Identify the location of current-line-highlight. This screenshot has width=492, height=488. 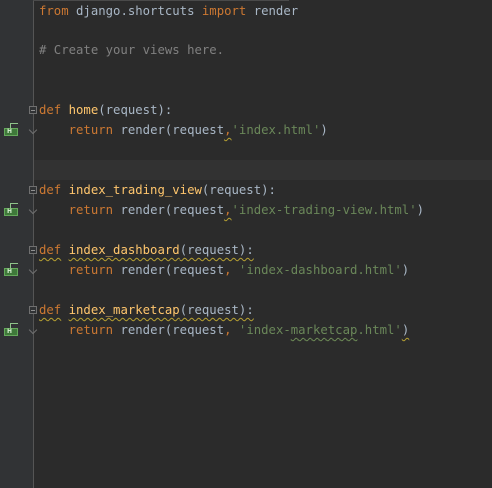
(263, 170).